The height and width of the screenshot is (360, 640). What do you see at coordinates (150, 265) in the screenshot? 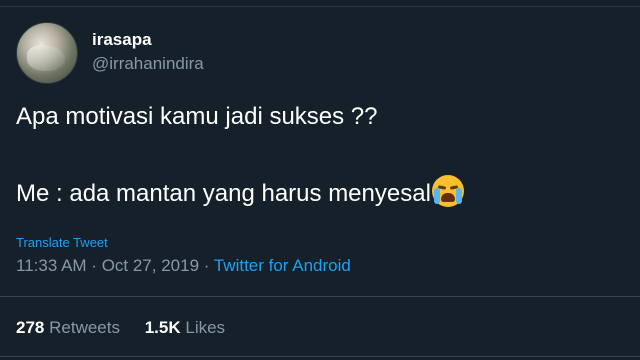
I see `tweet-date: Oct 27, 2019` at bounding box center [150, 265].